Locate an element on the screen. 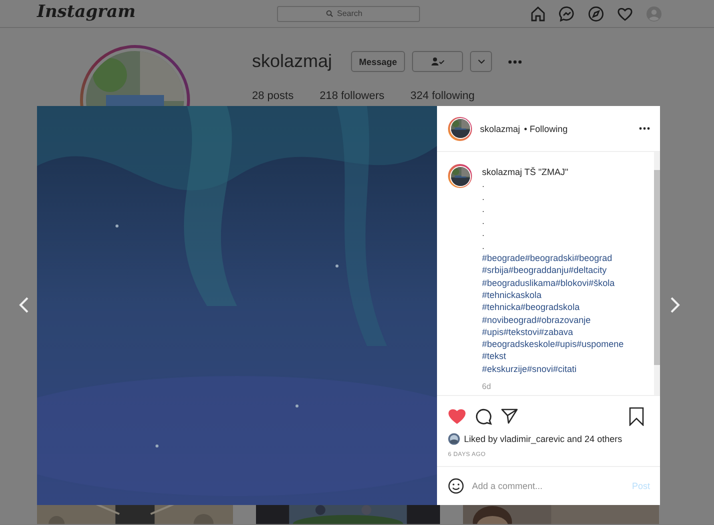 This screenshot has width=714, height=525. scrollbar is located at coordinates (657, 273).